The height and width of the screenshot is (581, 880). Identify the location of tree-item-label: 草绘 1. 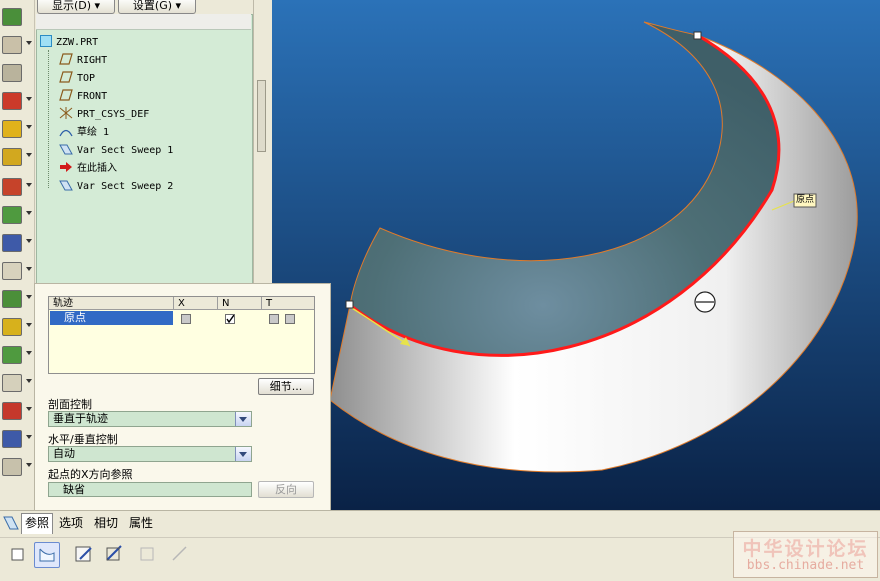
(93, 132).